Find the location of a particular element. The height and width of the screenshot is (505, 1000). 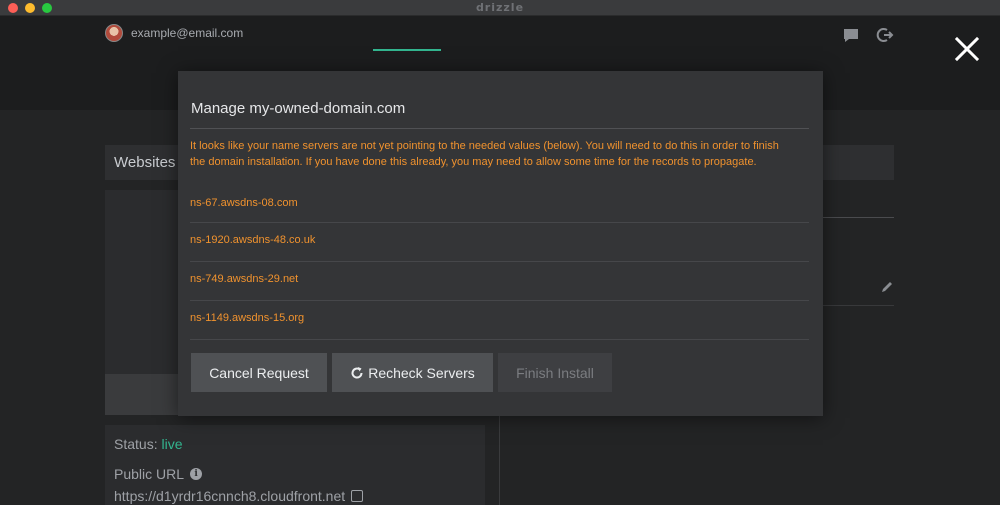

window-titlebar: drizzle is located at coordinates (500, 8).